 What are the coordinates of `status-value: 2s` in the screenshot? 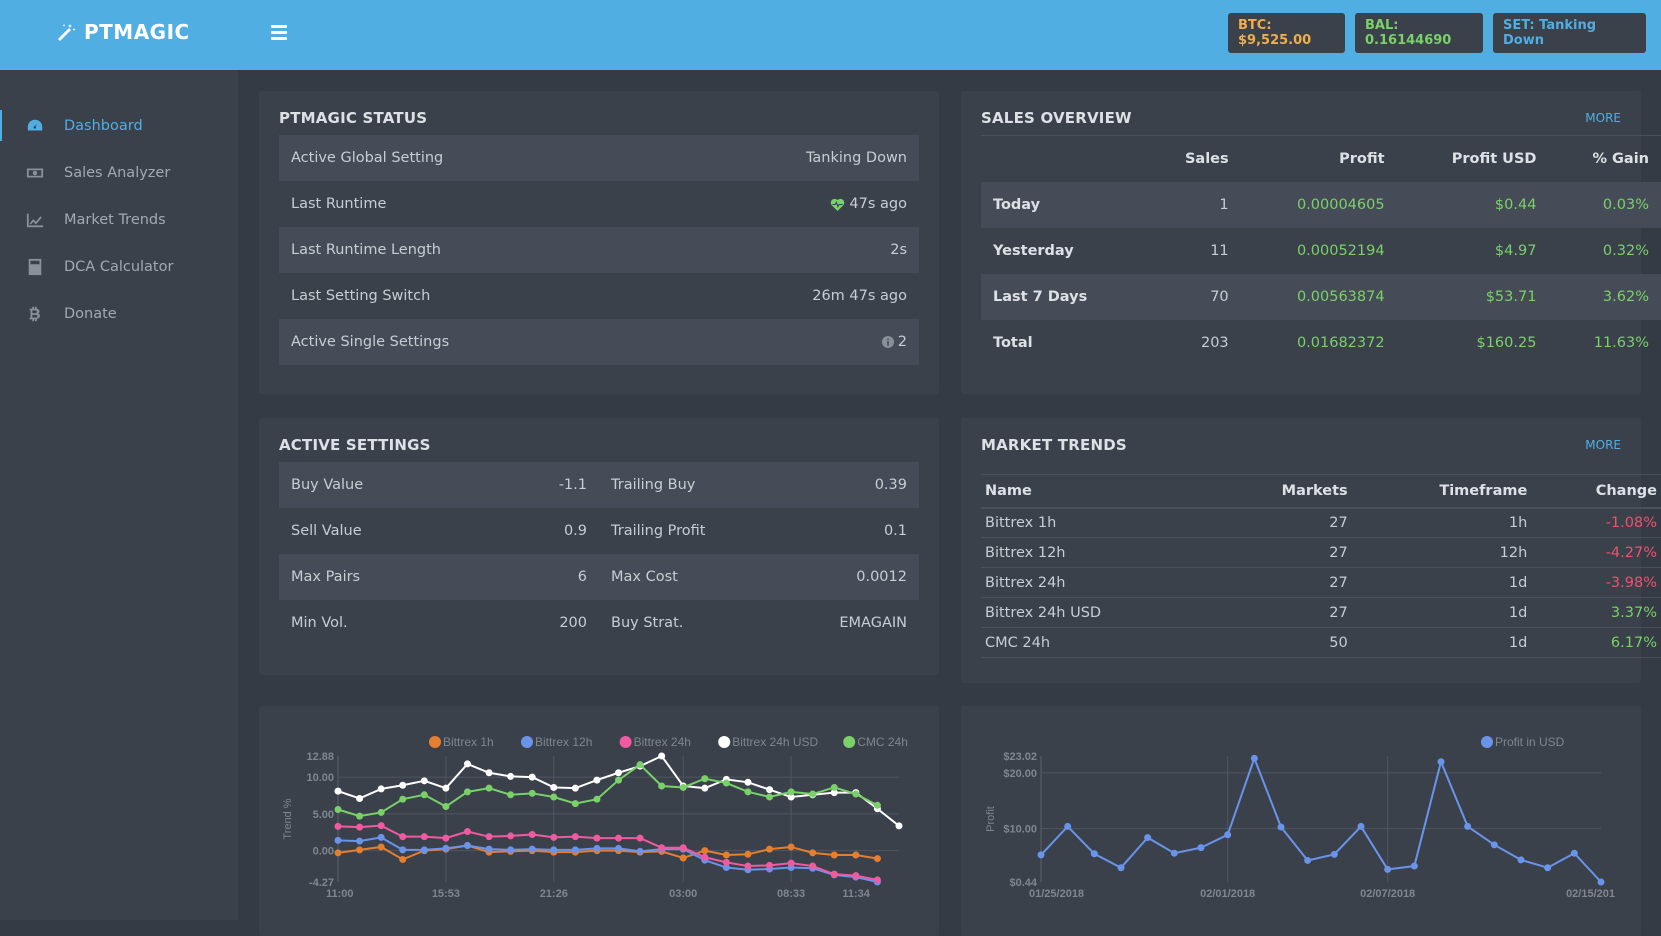 It's located at (898, 250).